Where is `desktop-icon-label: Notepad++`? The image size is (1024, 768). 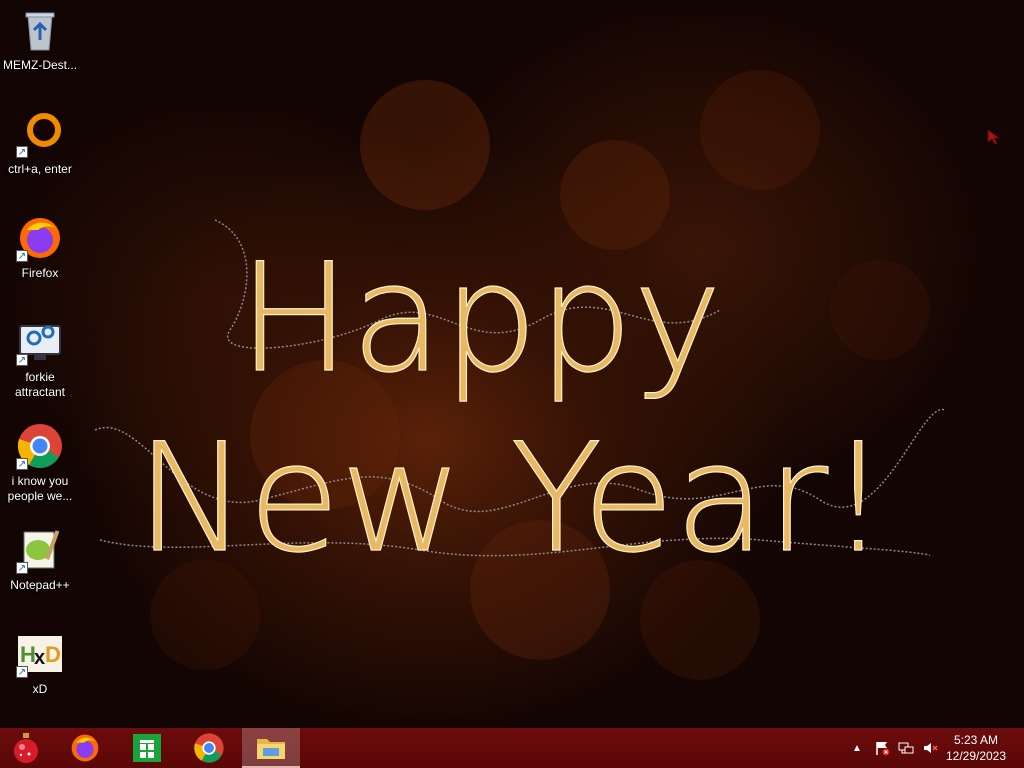 desktop-icon-label: Notepad++ is located at coordinates (40, 585).